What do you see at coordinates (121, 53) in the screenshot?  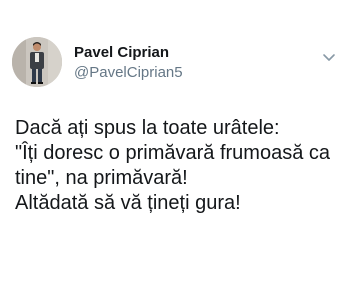 I see `author-name: Pavel Ciprian` at bounding box center [121, 53].